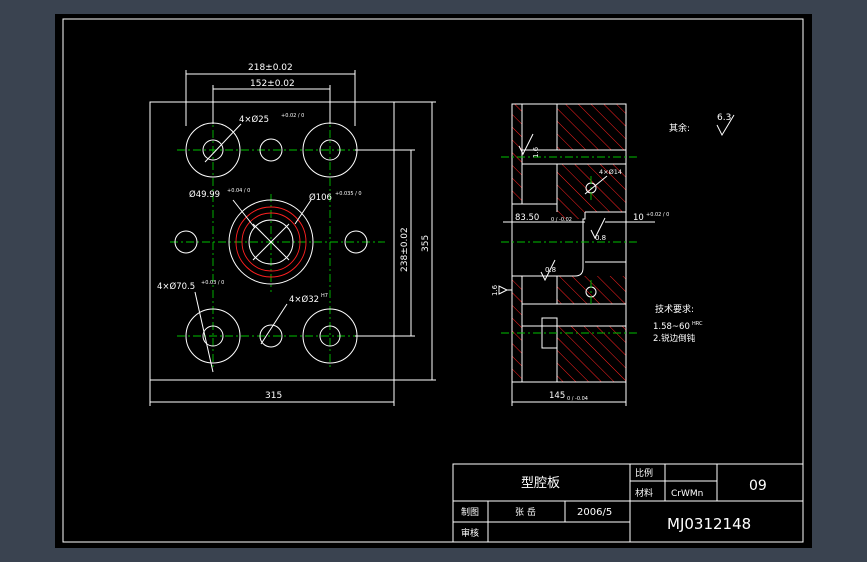 The height and width of the screenshot is (562, 867). Describe the element at coordinates (272, 84) in the screenshot. I see `dim-152: 152±0.02` at that location.